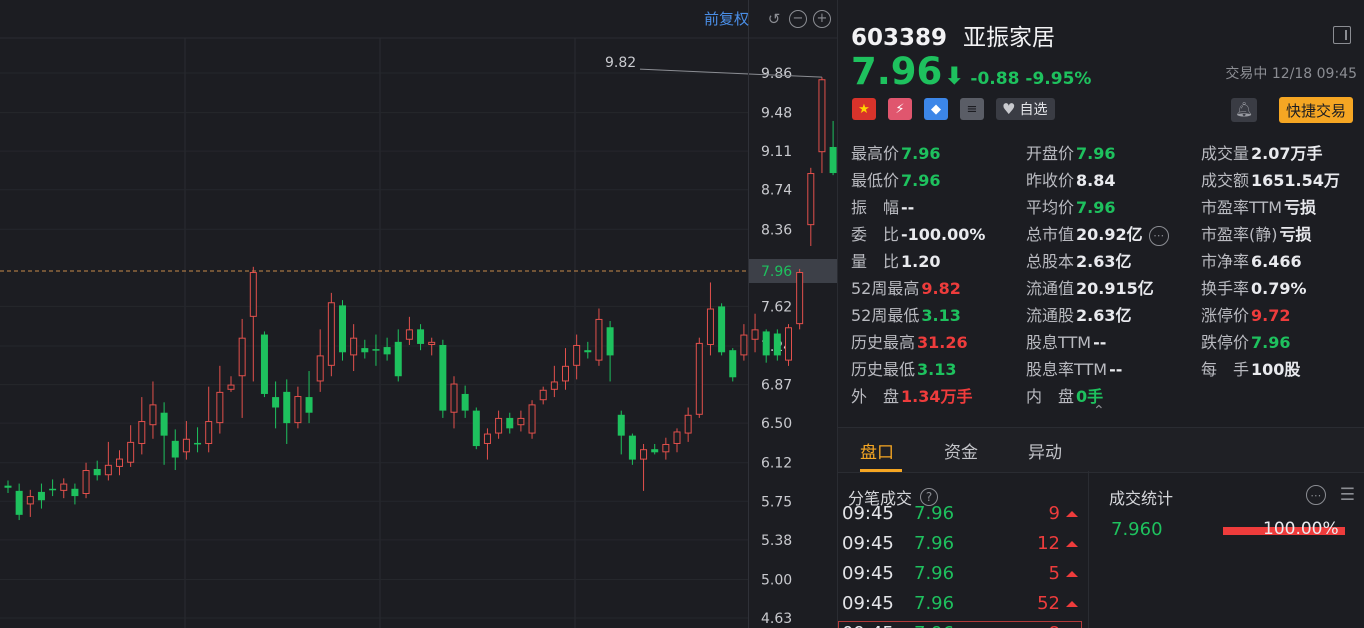 The image size is (1364, 628). Describe the element at coordinates (961, 450) in the screenshot. I see `tab-zijin: 资金` at that location.